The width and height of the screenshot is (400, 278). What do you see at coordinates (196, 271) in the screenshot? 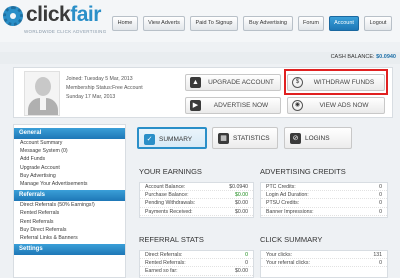
I see `stat-row: Earned so far: $0.00` at bounding box center [196, 271].